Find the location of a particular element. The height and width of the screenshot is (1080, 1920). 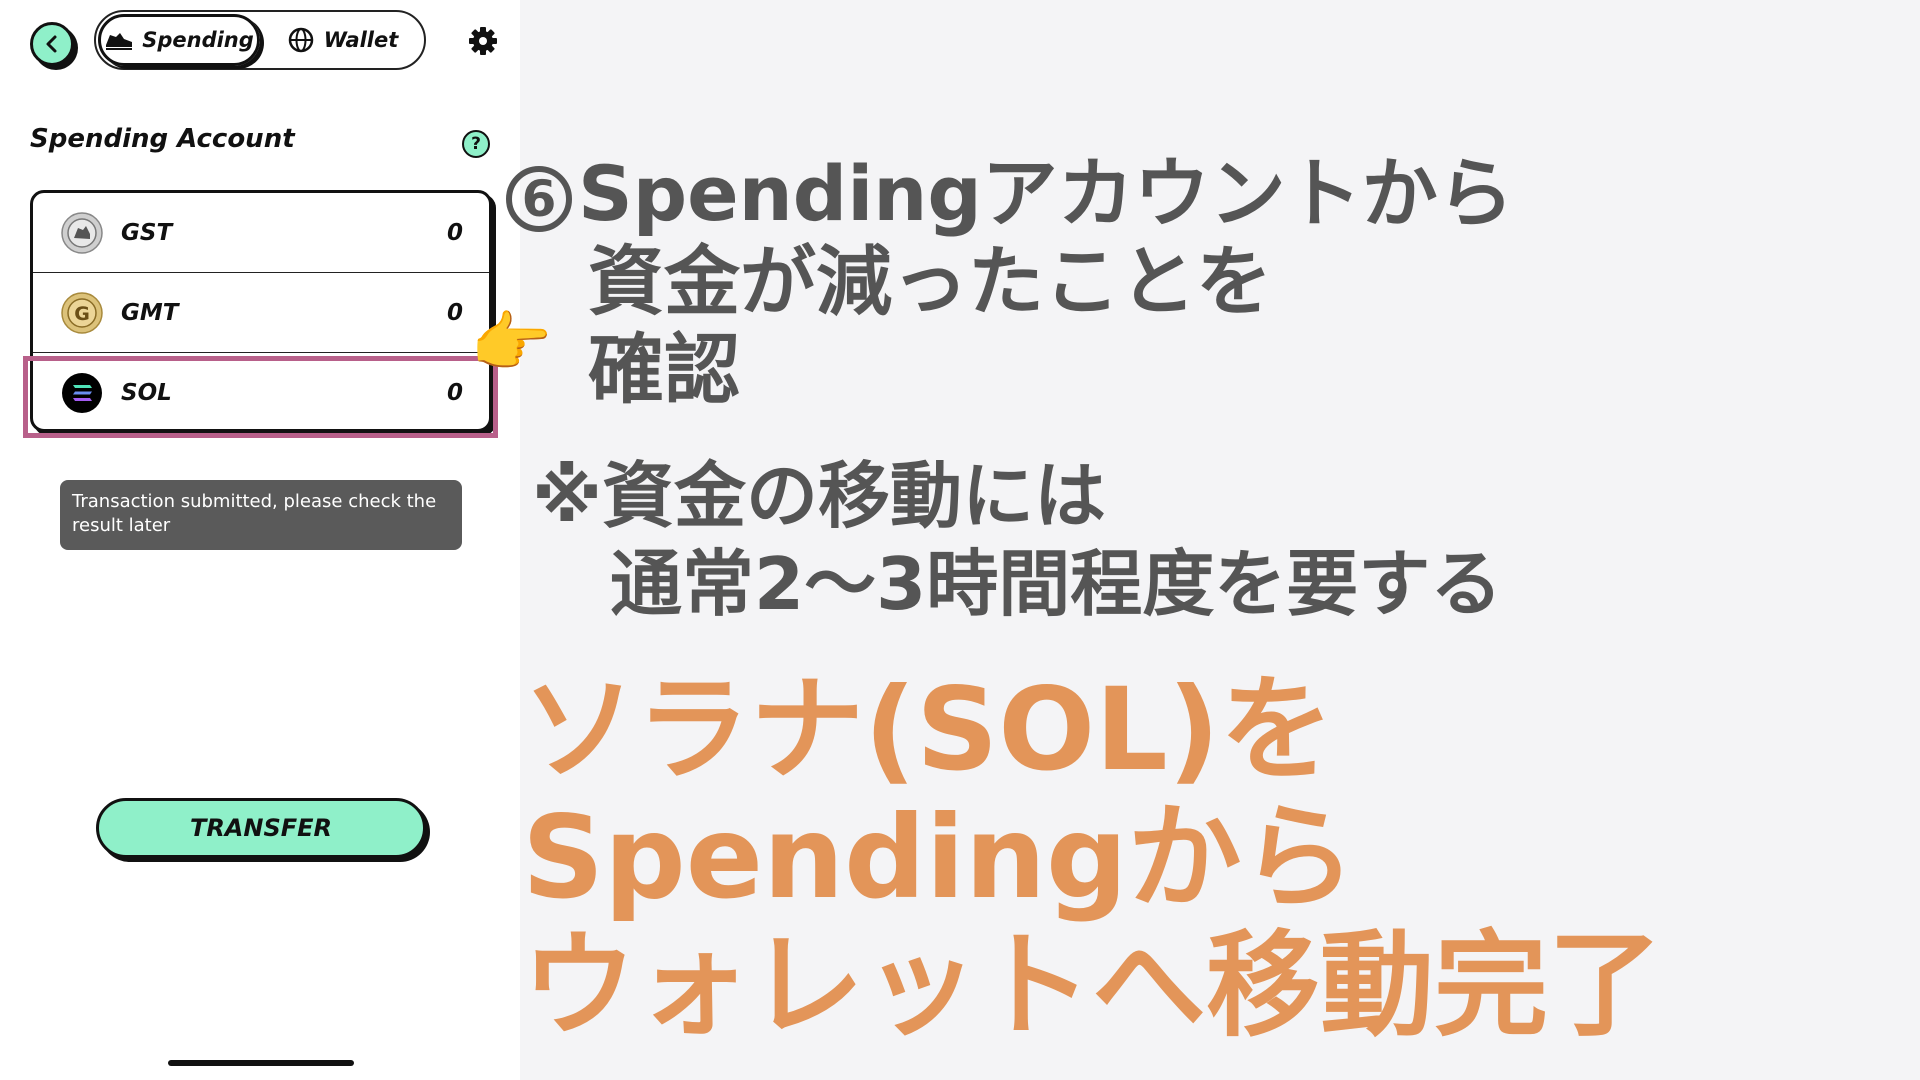

headline-line-2: Spendingから is located at coordinates (939, 857).